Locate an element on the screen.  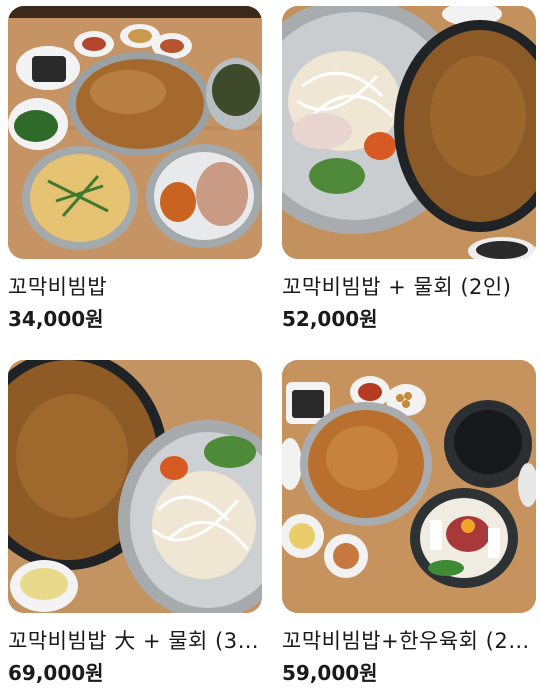
product-price: 34,000원 is located at coordinates (56, 319).